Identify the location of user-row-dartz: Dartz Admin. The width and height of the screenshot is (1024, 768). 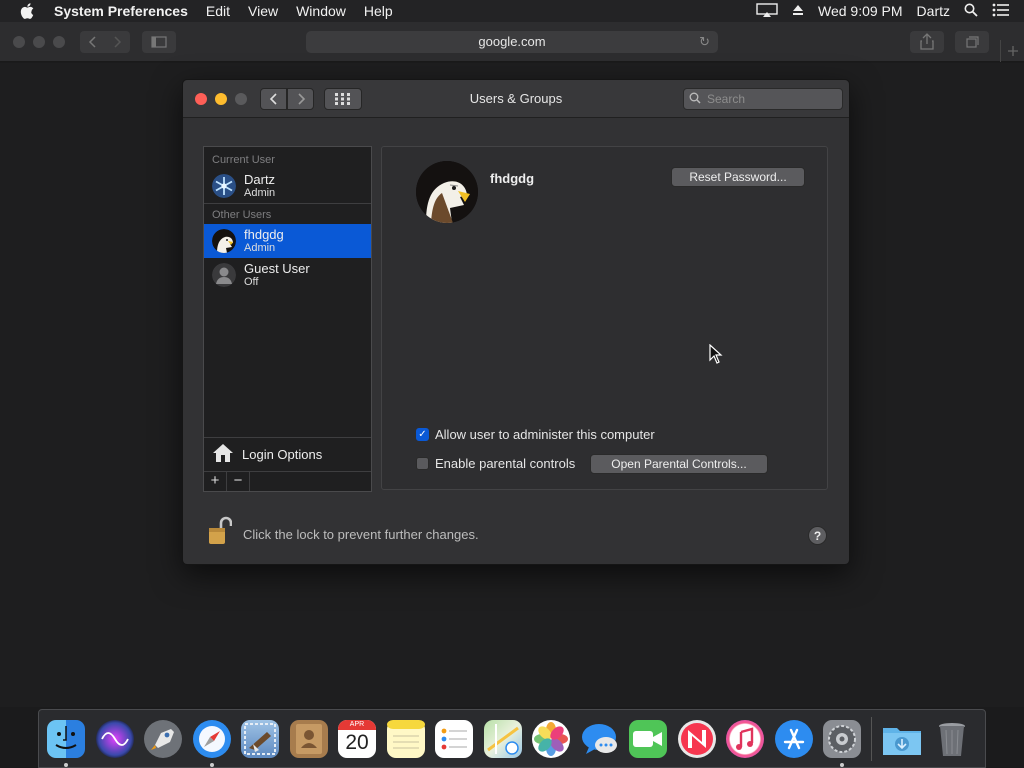
(287, 186).